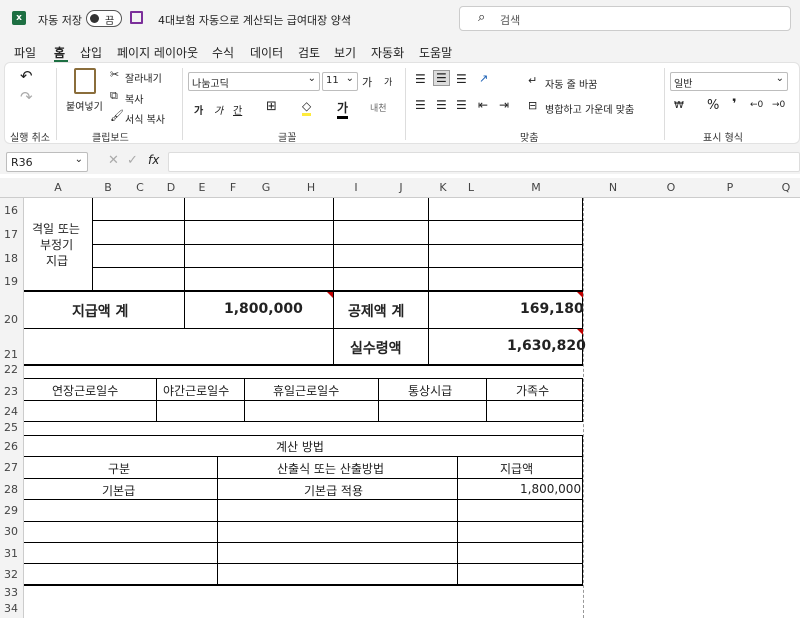  Describe the element at coordinates (25, 52) in the screenshot. I see `menu-file: 파일` at that location.